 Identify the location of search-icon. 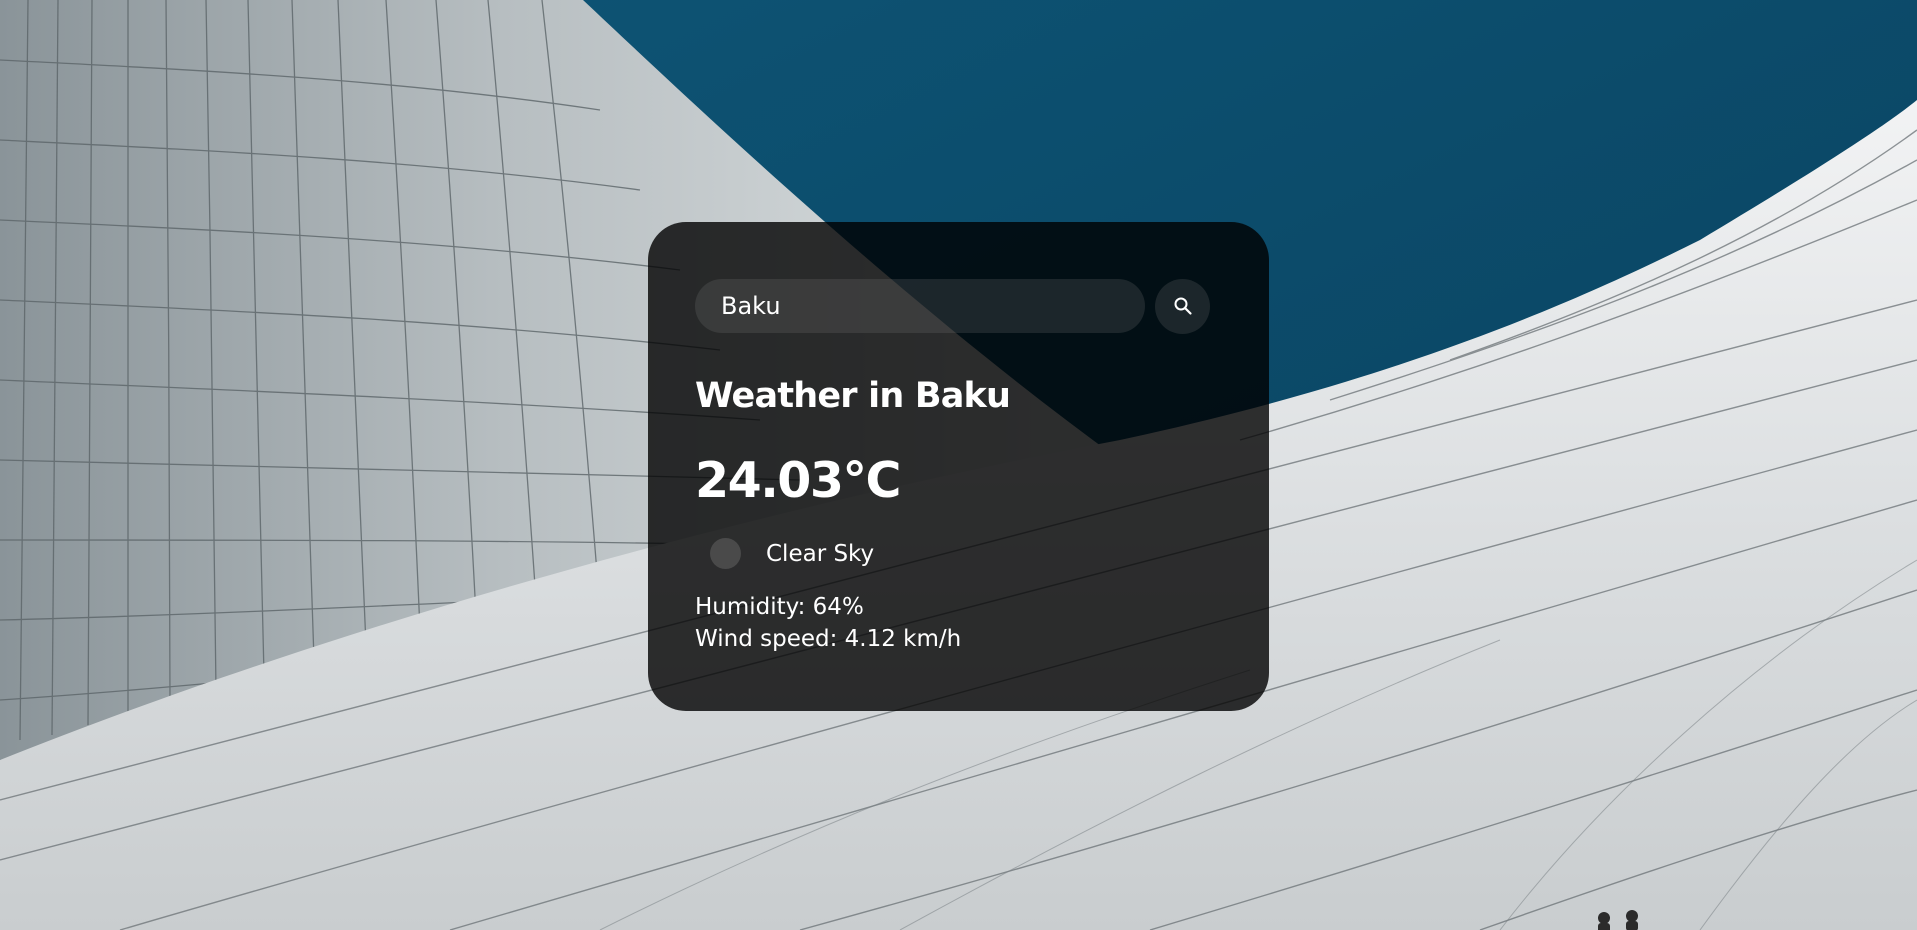
(1183, 306).